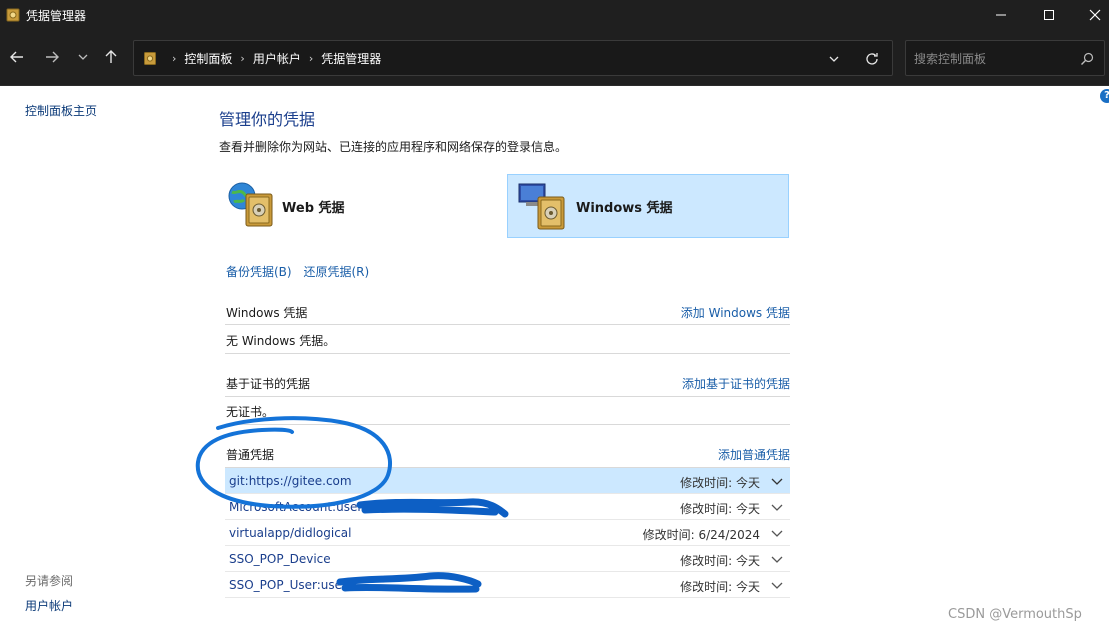 Image resolution: width=1109 pixels, height=633 pixels. I want to click on page-subtitle: 查看并删除你为网站、已连接的应用程序和网络保存的登录信息。, so click(393, 147).